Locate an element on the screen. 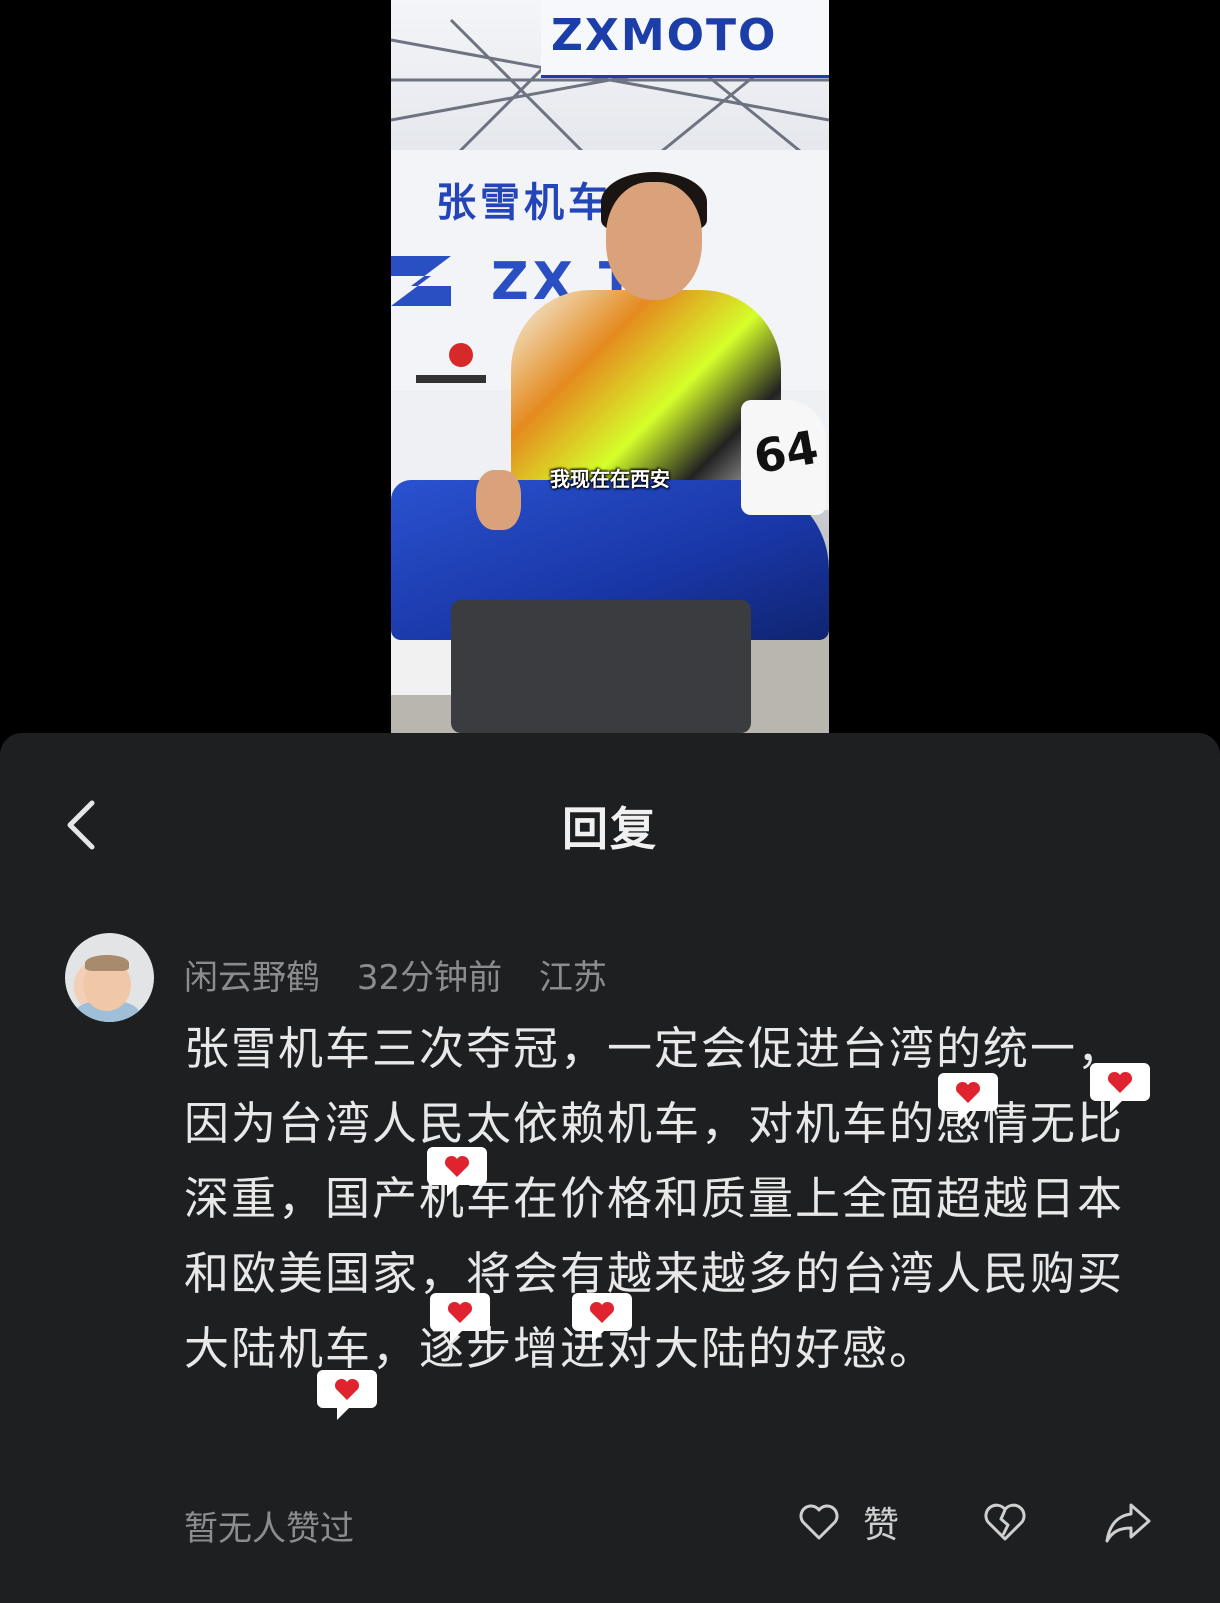  share-button is located at coordinates (1128, 1522).